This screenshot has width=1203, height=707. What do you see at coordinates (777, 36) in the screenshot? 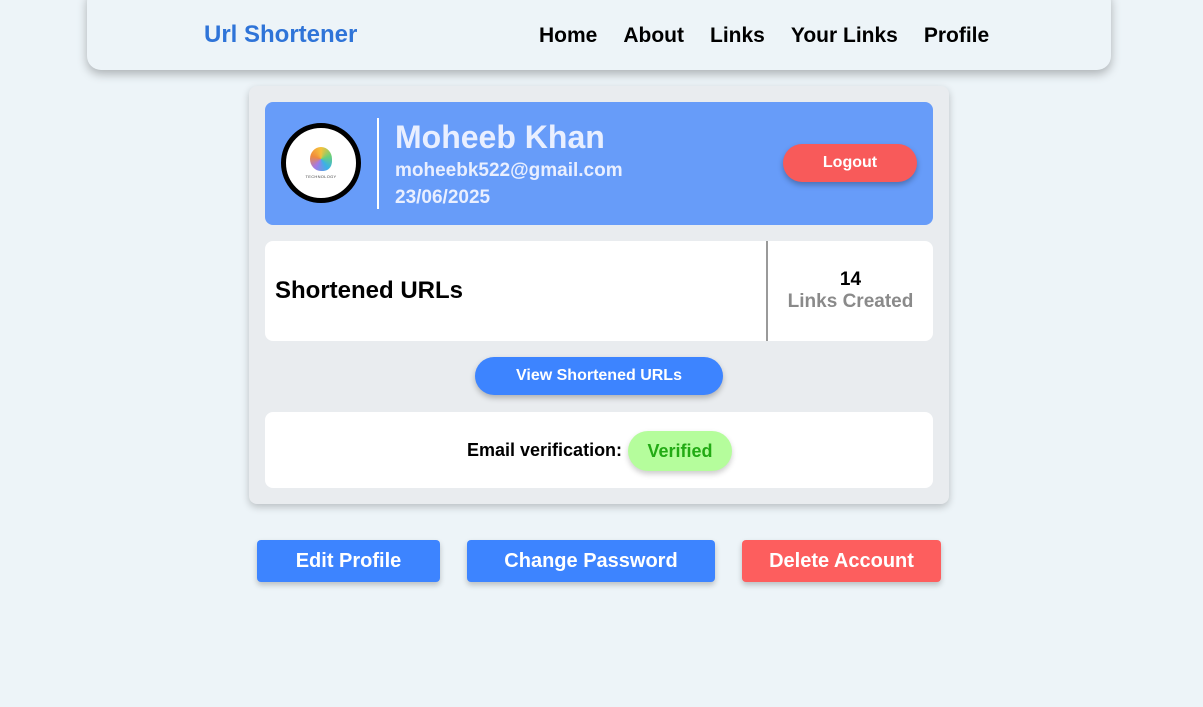
I see `nav-links: Home About Links Your Links Profile` at bounding box center [777, 36].